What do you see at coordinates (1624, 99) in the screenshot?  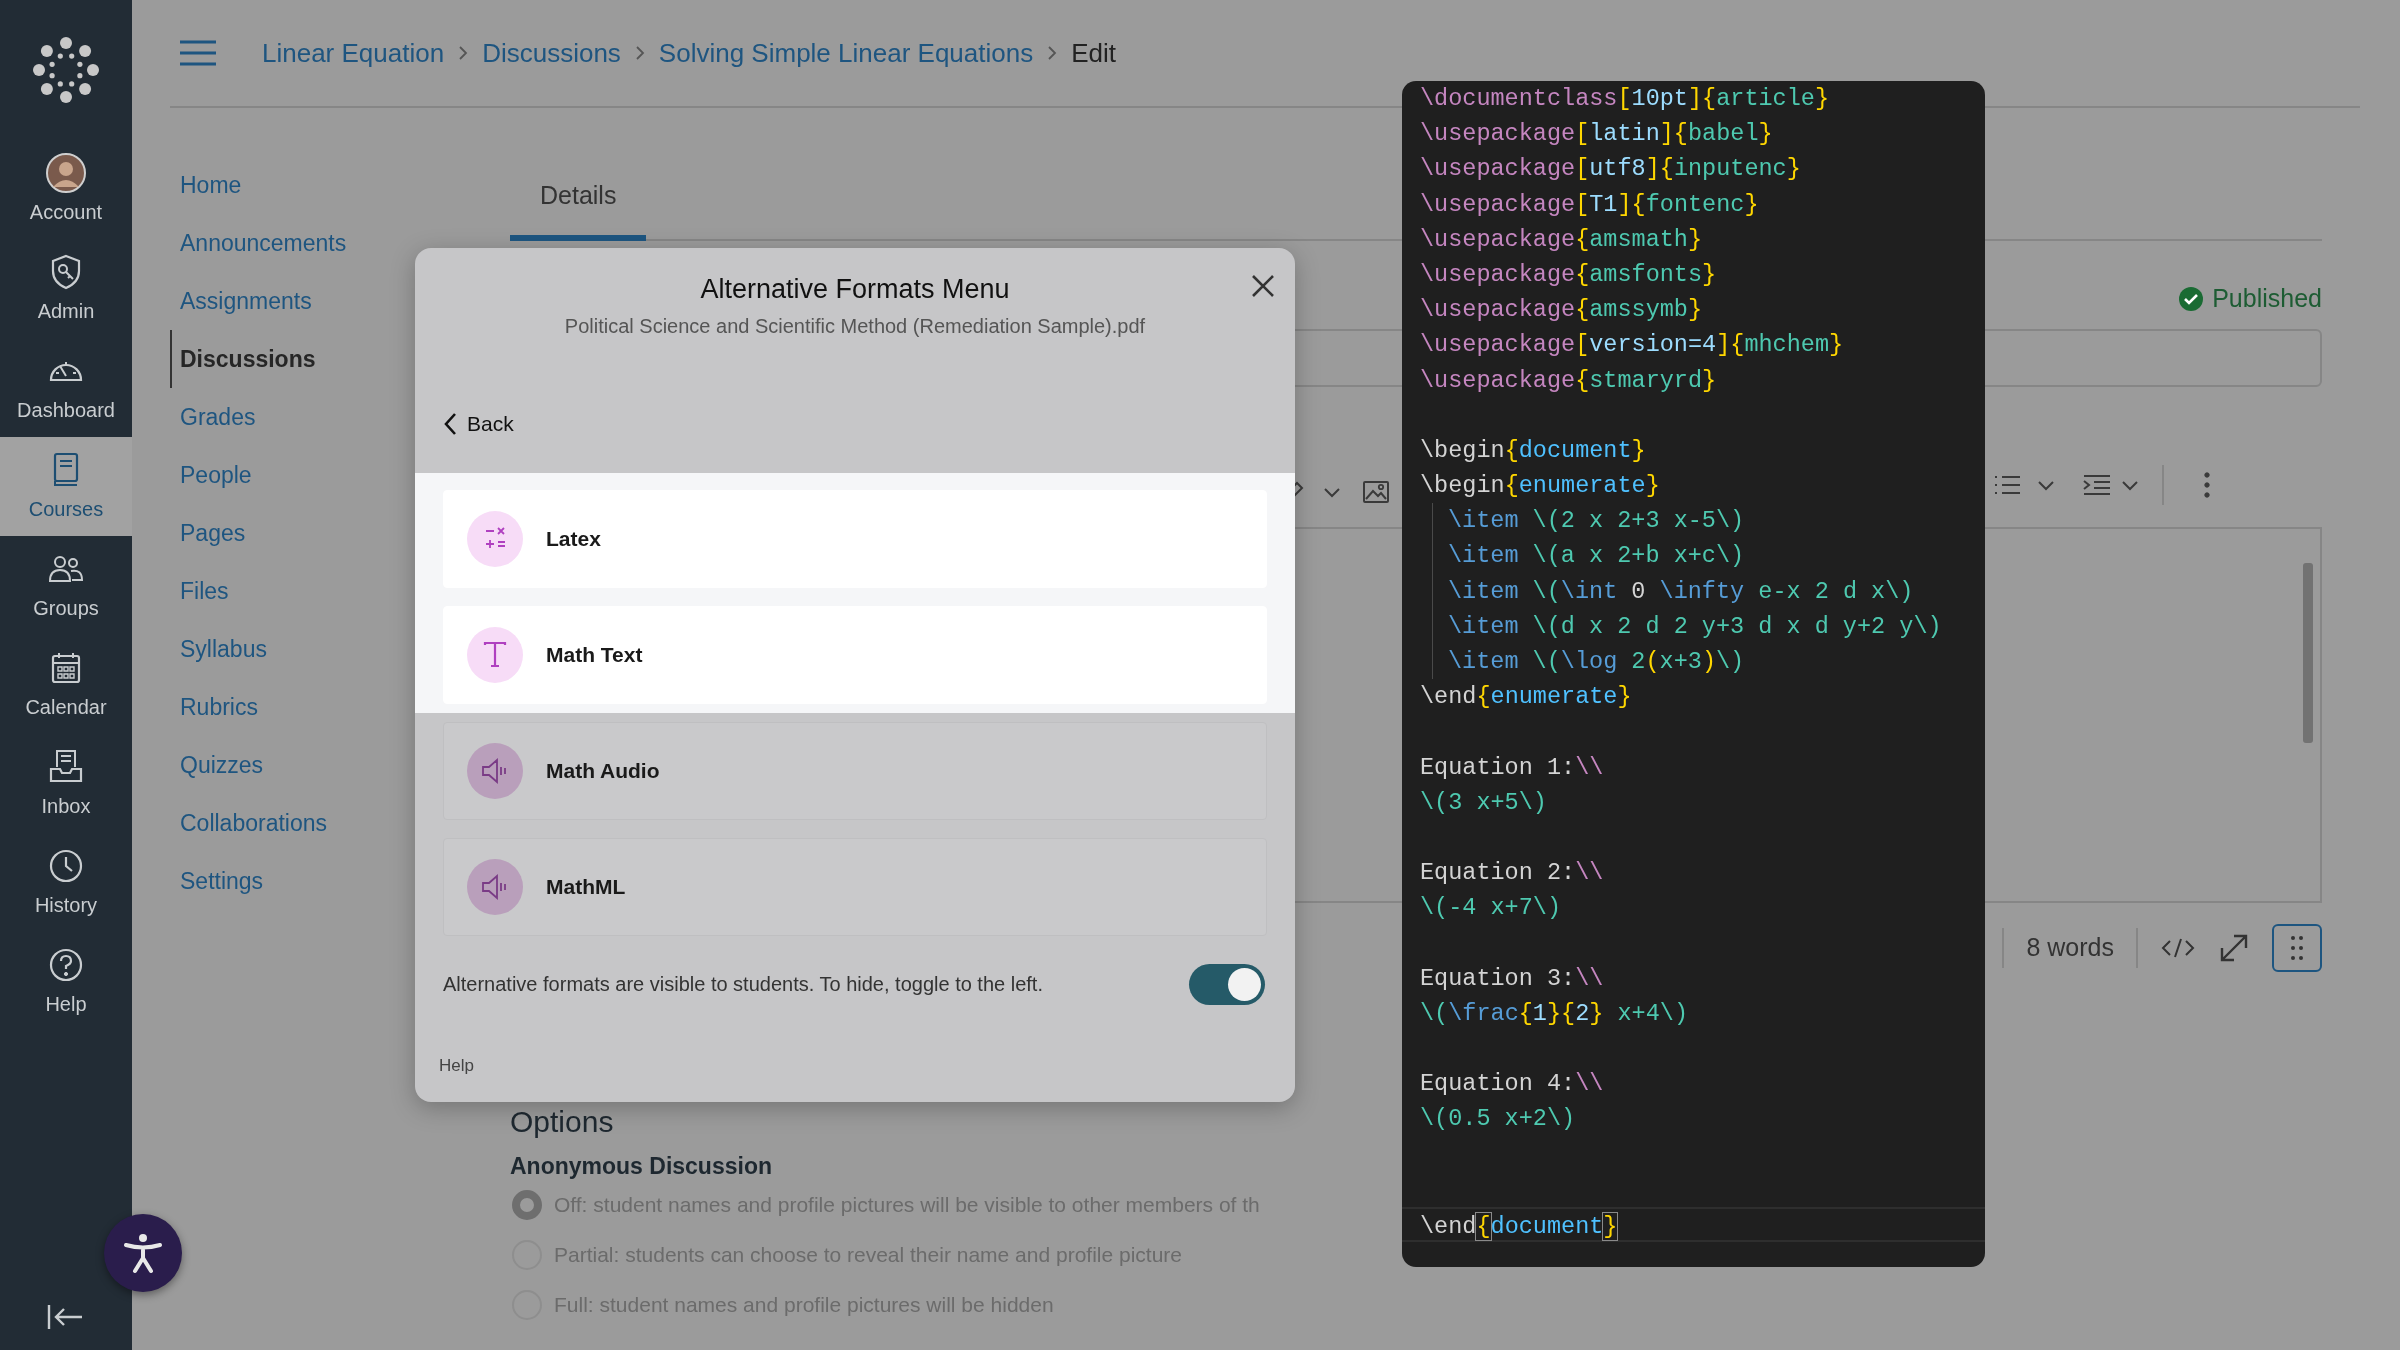 I see `code-line: \documentclass[10pt]{article}` at bounding box center [1624, 99].